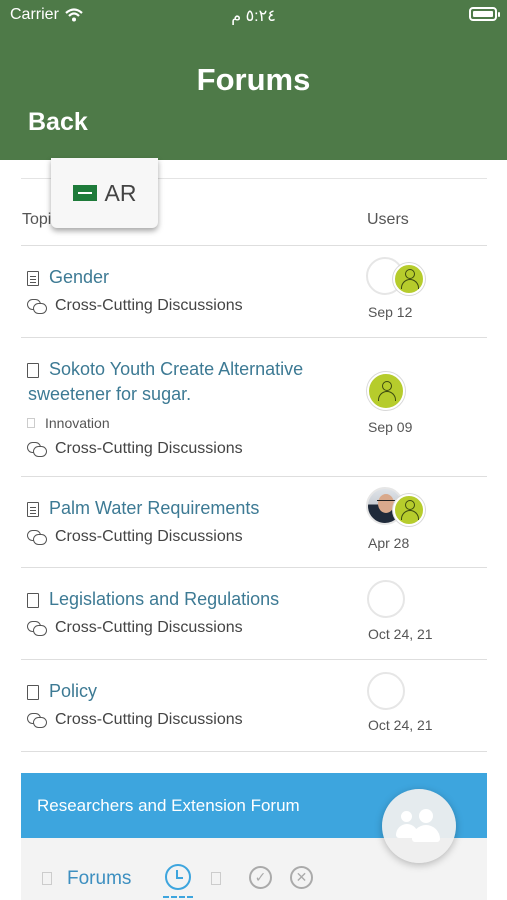 The width and height of the screenshot is (507, 900). Describe the element at coordinates (37, 219) in the screenshot. I see `column-header-topics: Topics` at that location.